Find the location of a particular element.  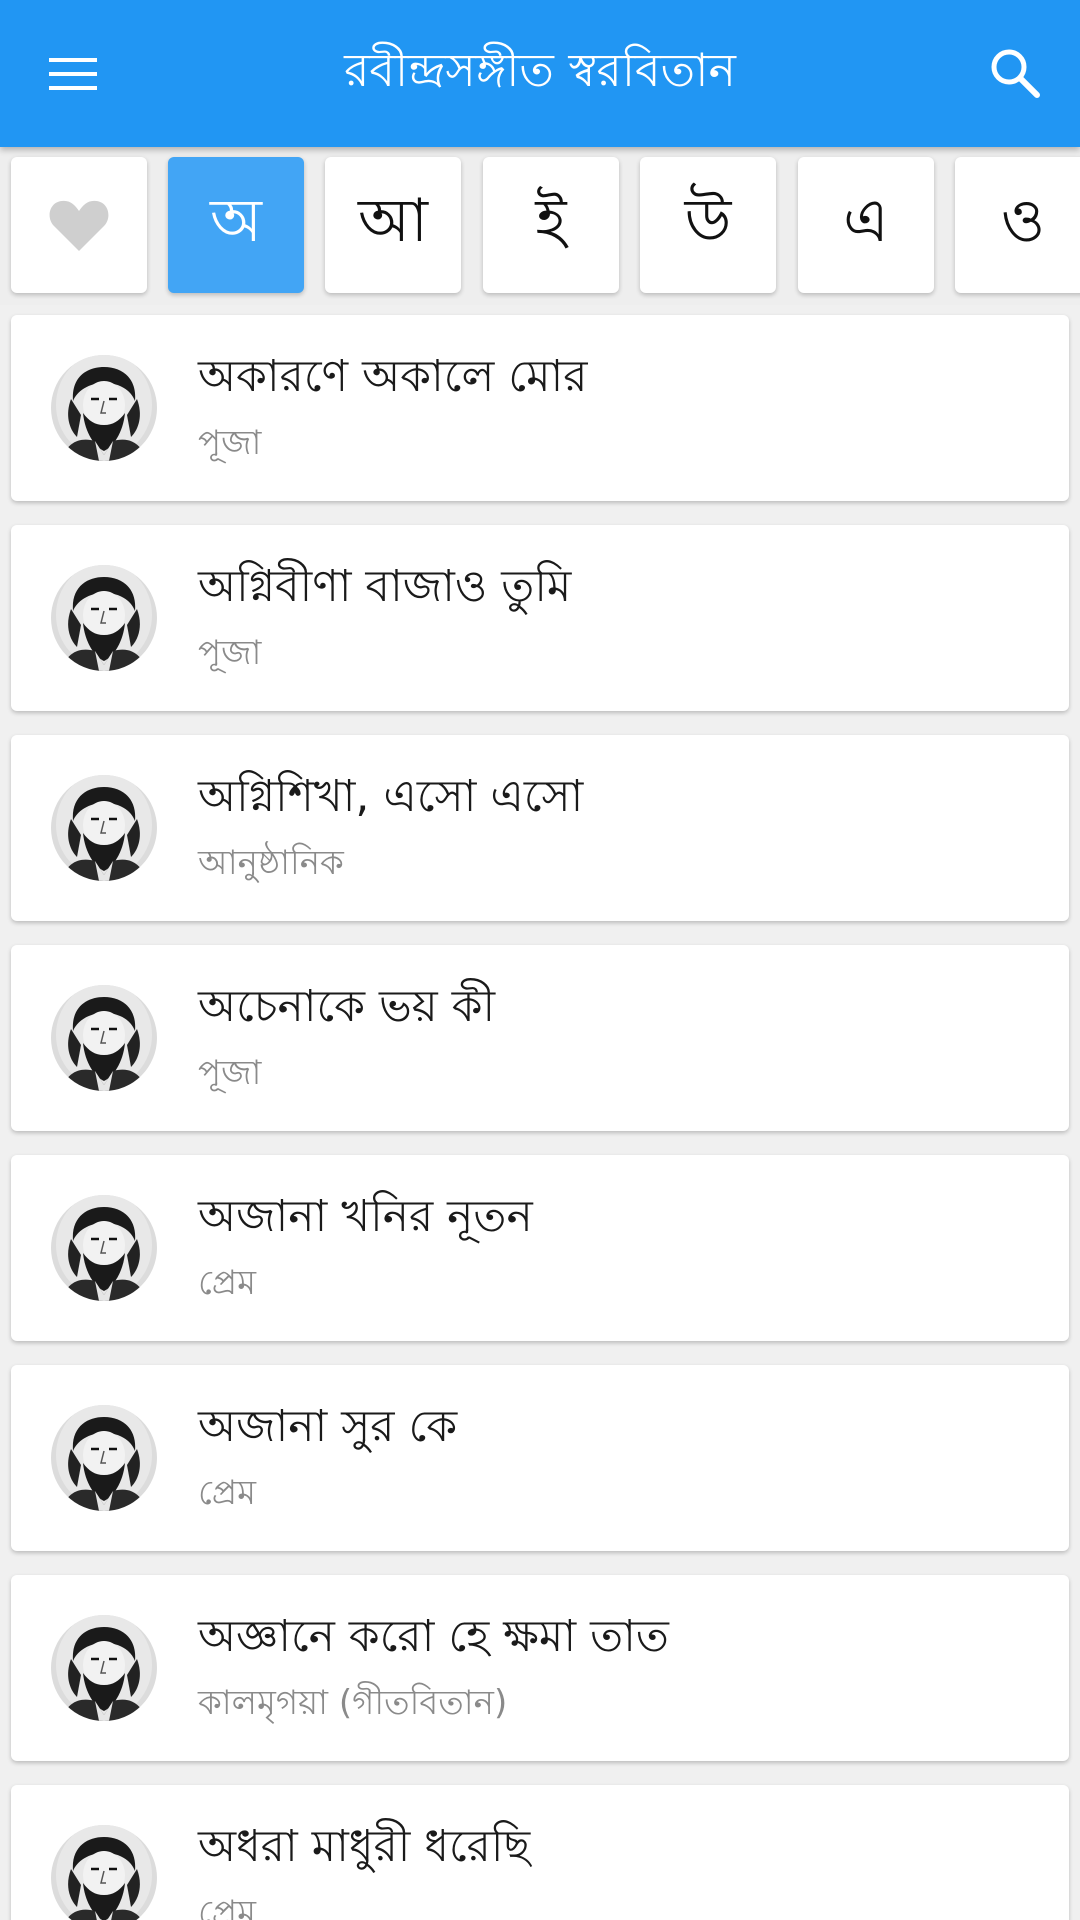

song-item: অকারণে অকালে মোর পূজা is located at coordinates (540, 408).